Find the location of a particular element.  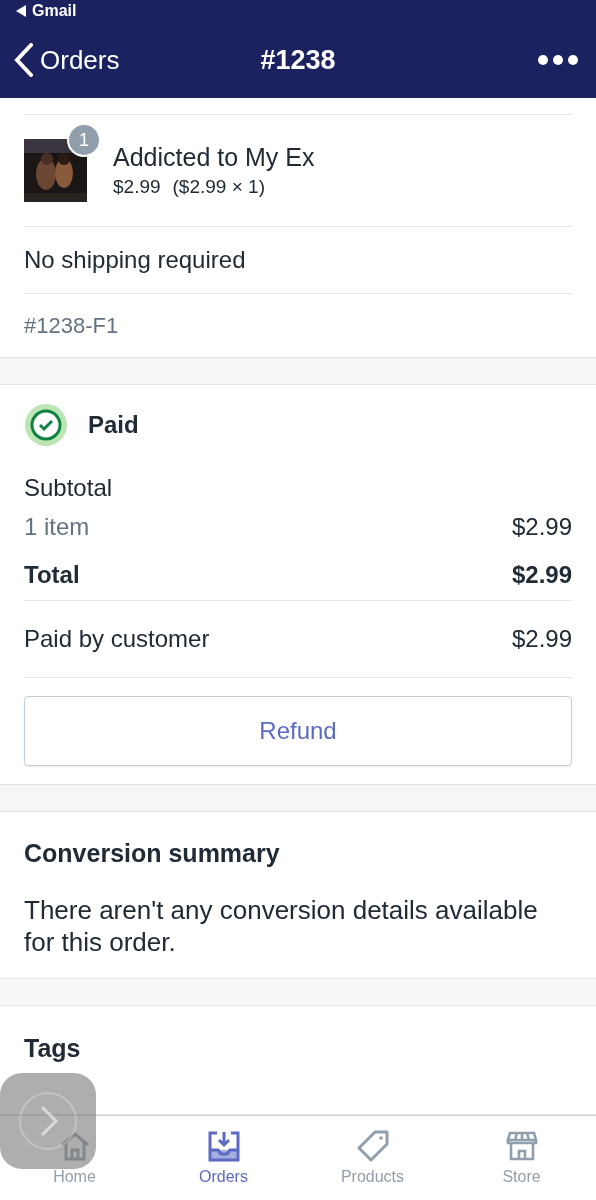

total-amount: $2.99 is located at coordinates (541, 574).